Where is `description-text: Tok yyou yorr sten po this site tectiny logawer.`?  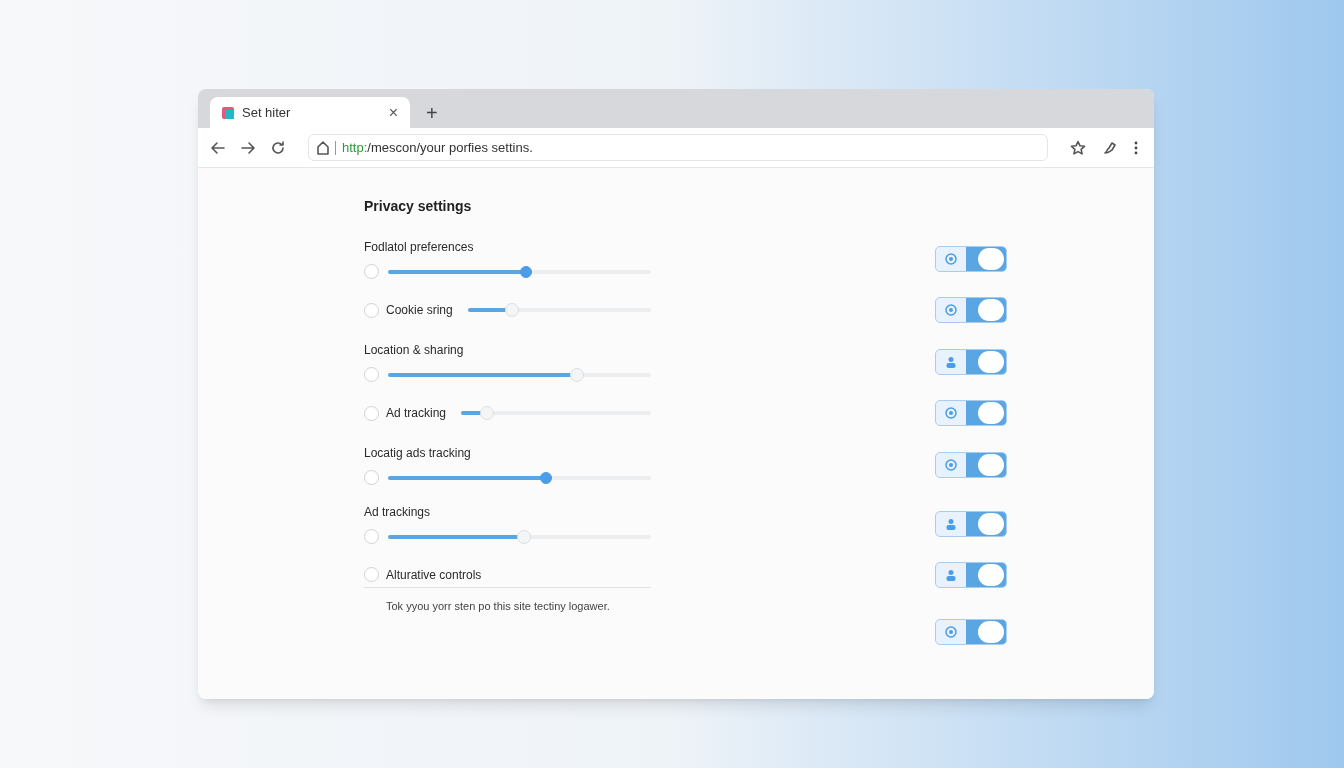 description-text: Tok yyou yorr sten po this site tectiny logawer. is located at coordinates (498, 606).